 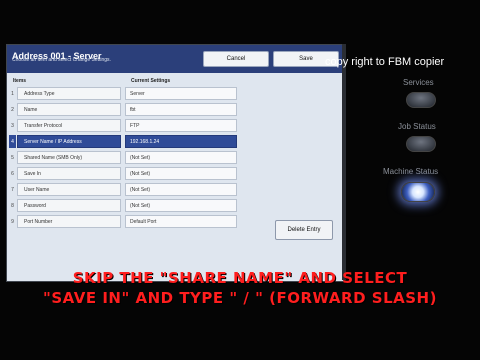 What do you see at coordinates (236, 59) in the screenshot?
I see `cancel-button: Cancel` at bounding box center [236, 59].